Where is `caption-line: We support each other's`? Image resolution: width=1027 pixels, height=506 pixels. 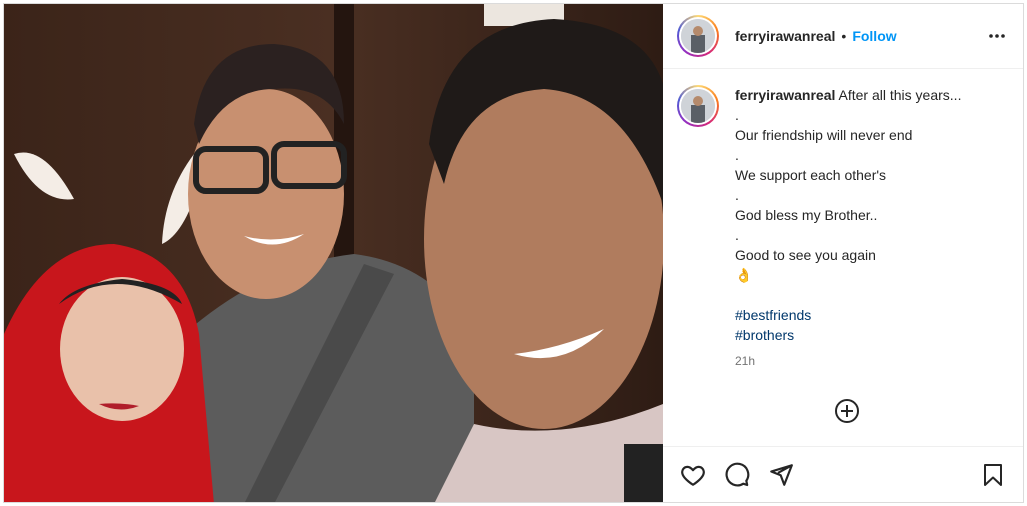 caption-line: We support each other's is located at coordinates (811, 175).